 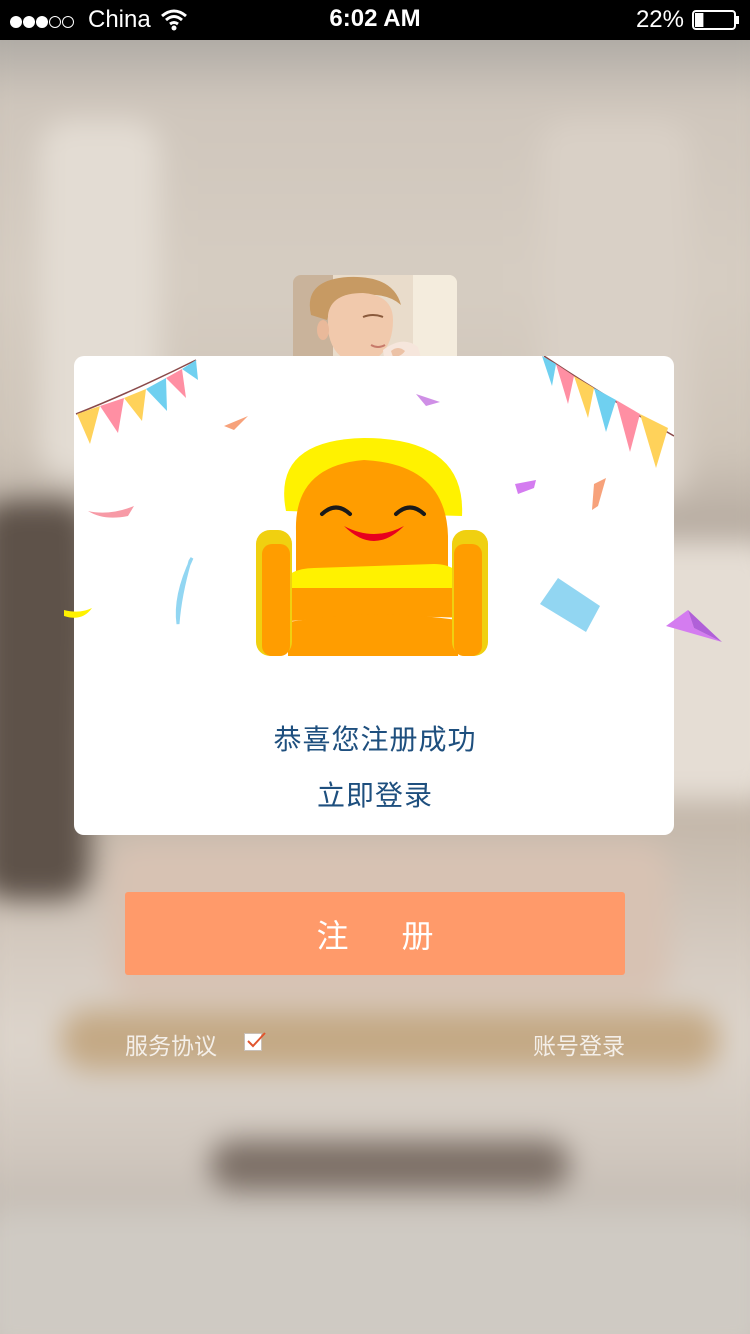 I want to click on agreement-checkbox, so click(x=255, y=1041).